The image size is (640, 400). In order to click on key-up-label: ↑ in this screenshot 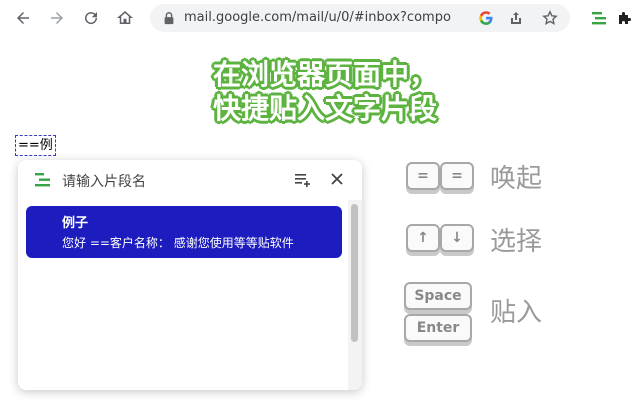, I will do `click(423, 238)`.